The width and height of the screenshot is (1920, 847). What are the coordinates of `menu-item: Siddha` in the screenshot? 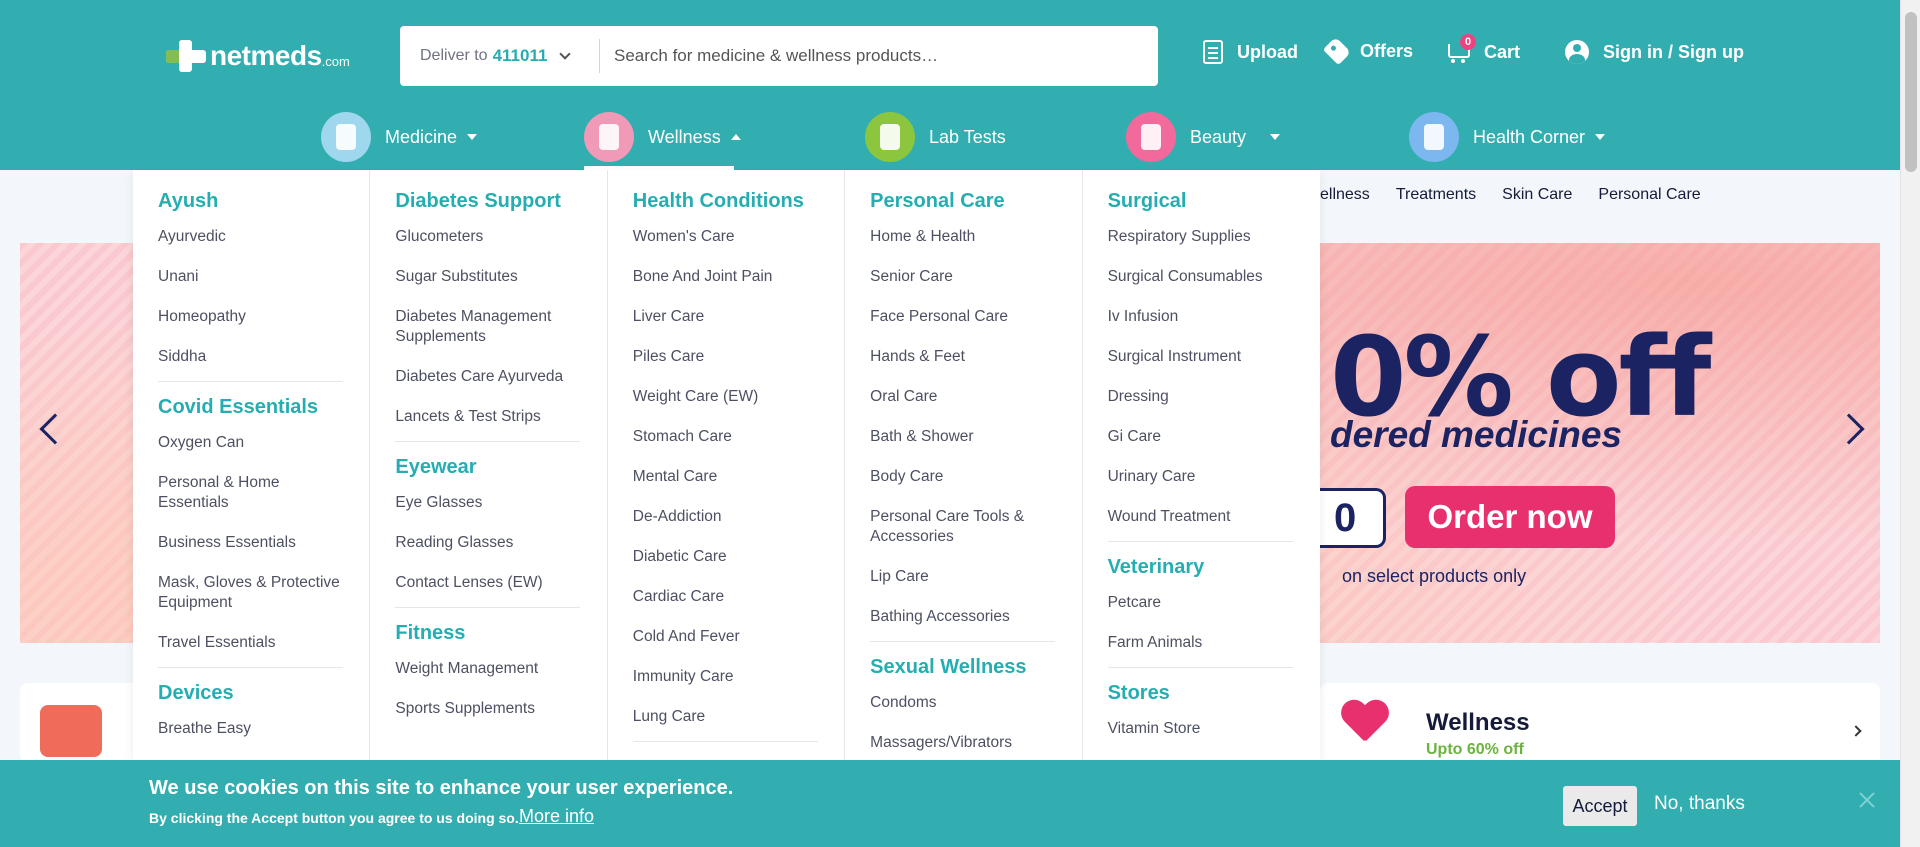 It's located at (250, 357).